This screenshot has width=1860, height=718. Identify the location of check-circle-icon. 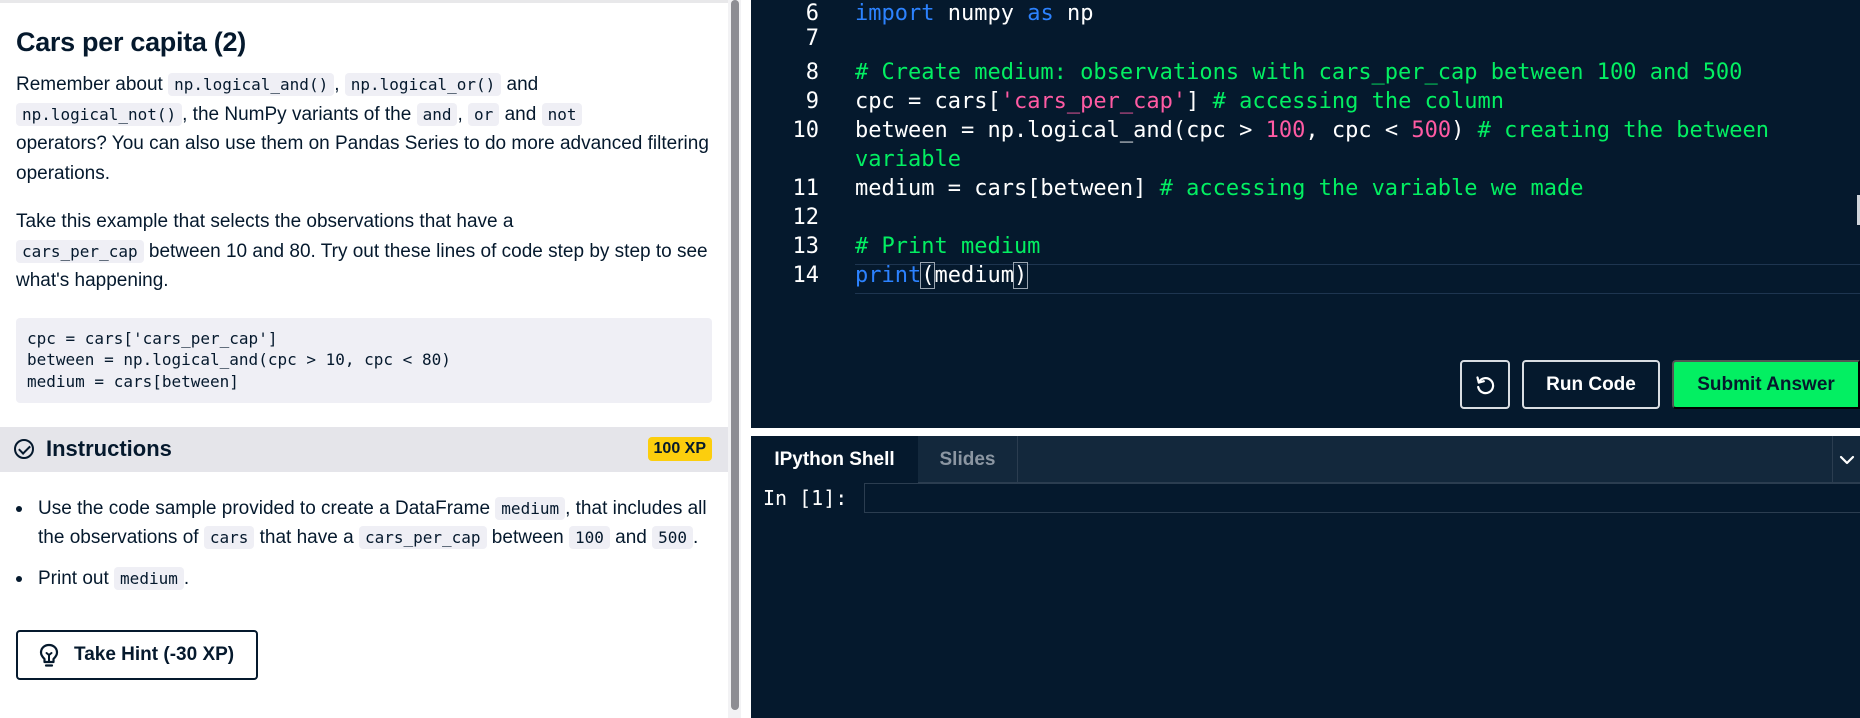
(24, 449).